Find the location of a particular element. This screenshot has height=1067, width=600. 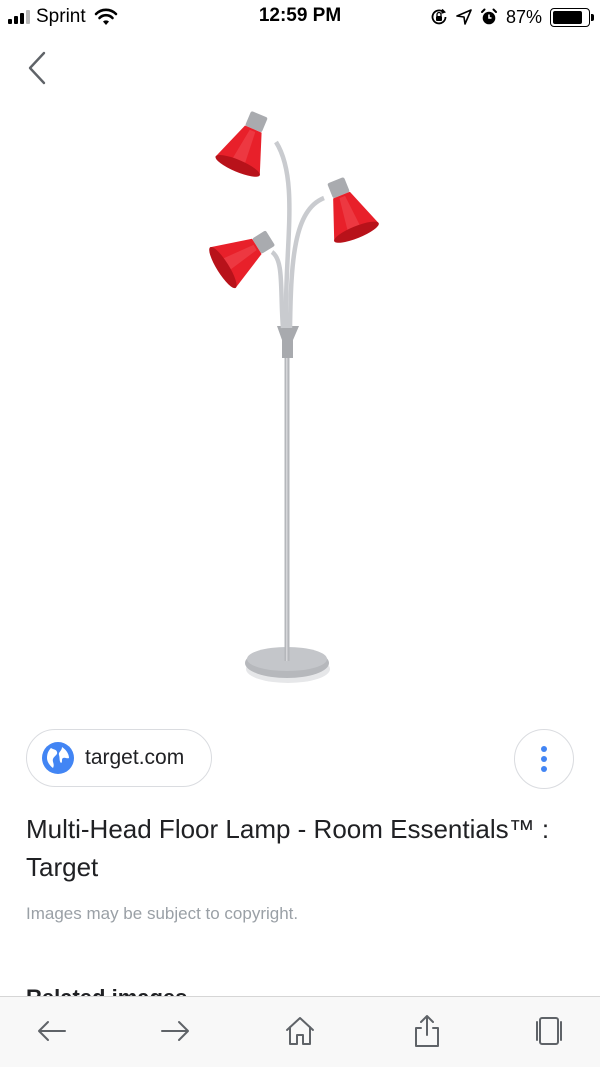

share-icon is located at coordinates (427, 1031).